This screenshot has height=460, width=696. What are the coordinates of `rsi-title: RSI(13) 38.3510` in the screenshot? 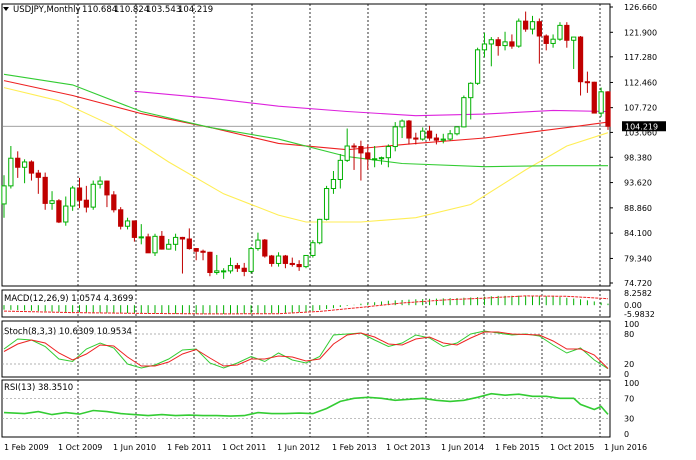 It's located at (38, 388).